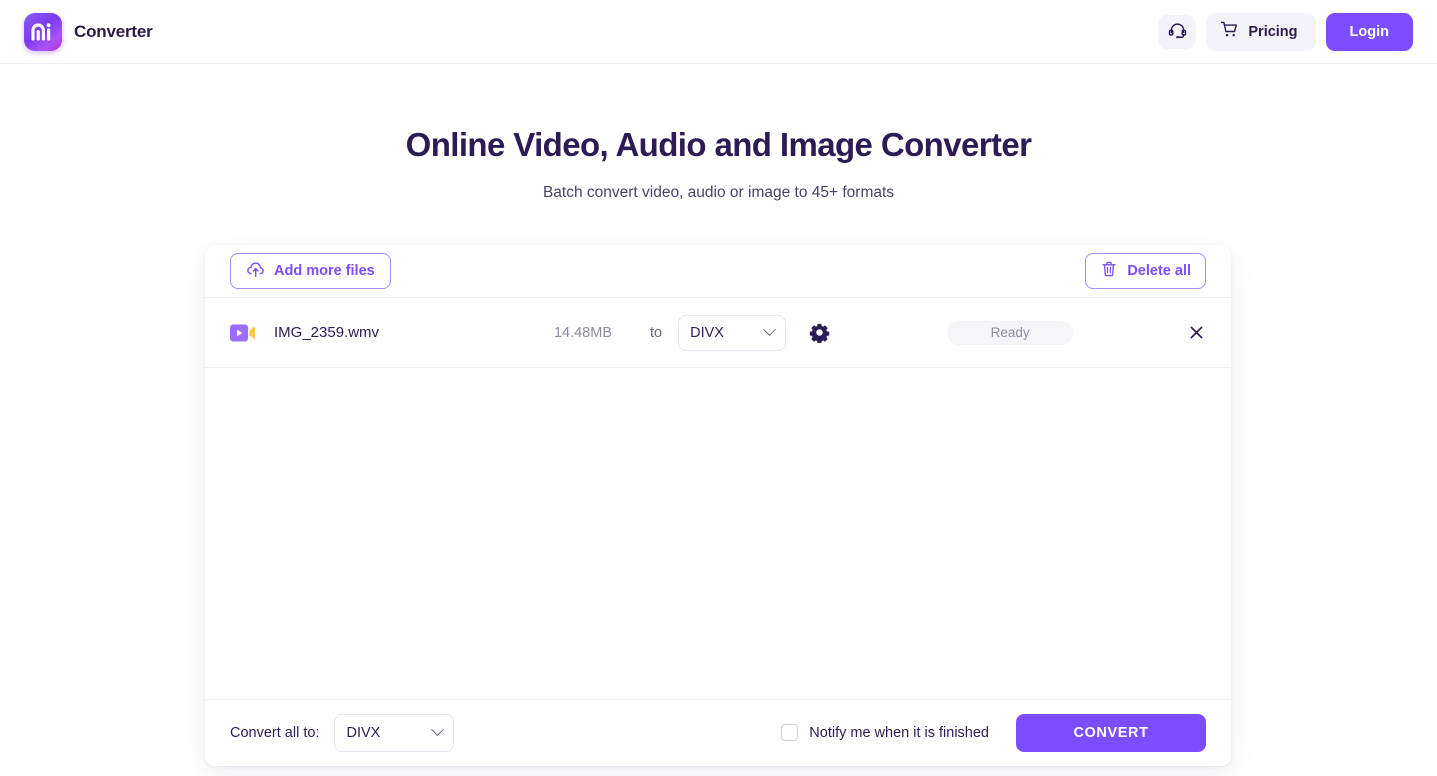  I want to click on shopping-cart-icon, so click(1229, 31).